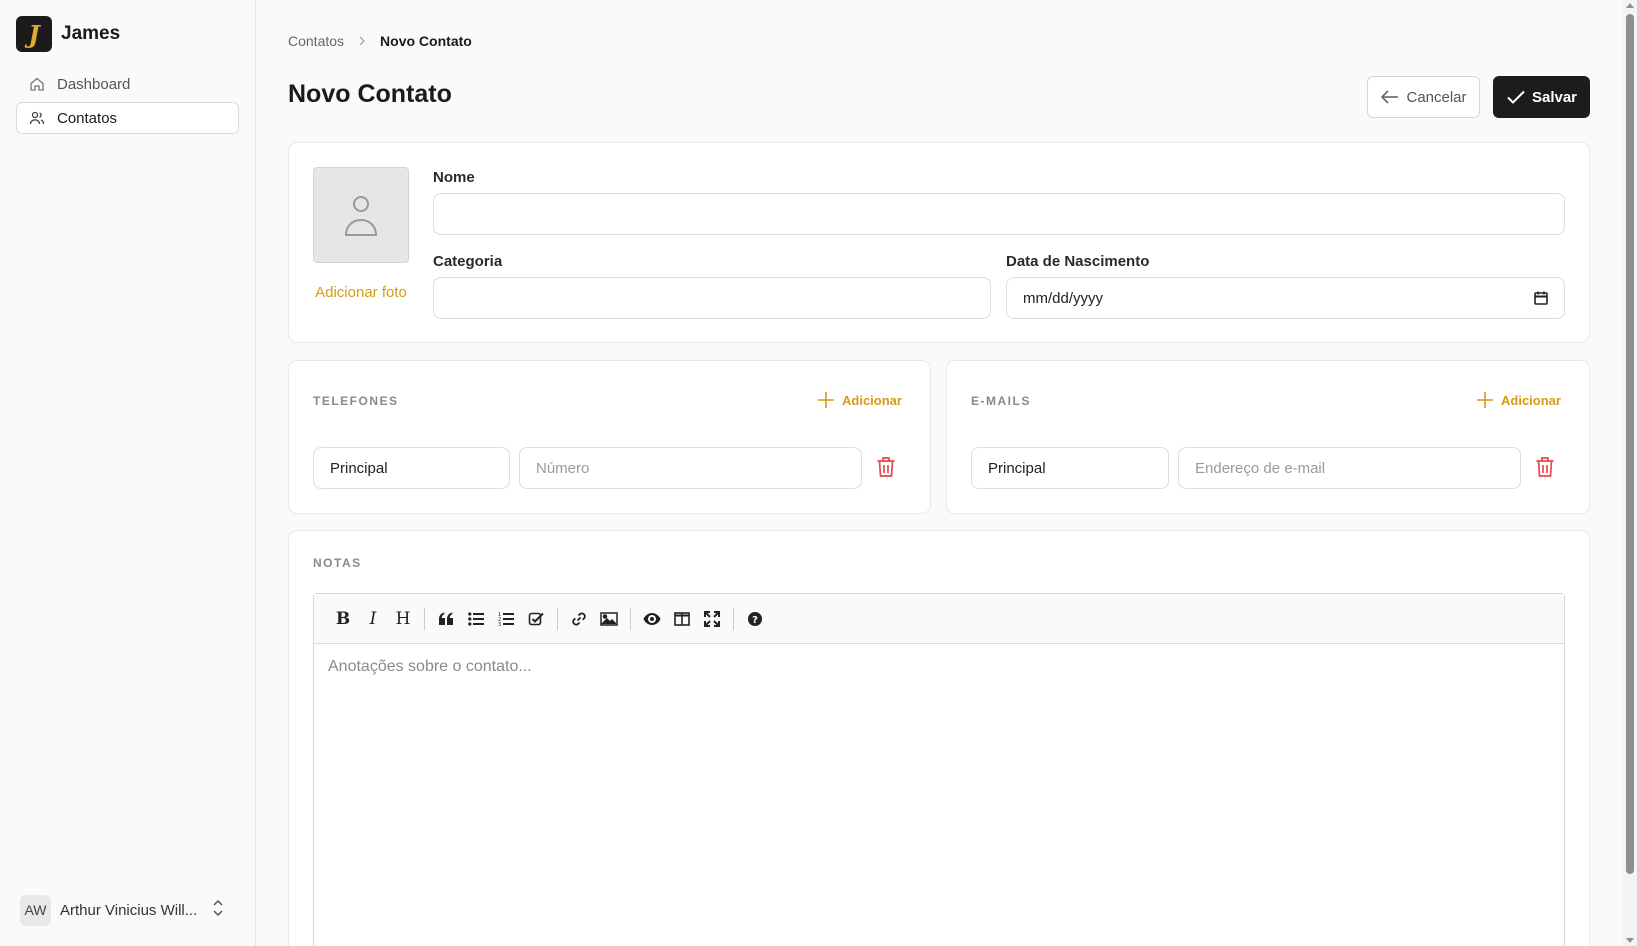 This screenshot has width=1637, height=946. What do you see at coordinates (1531, 400) in the screenshot?
I see `add-email-label: Adicionar` at bounding box center [1531, 400].